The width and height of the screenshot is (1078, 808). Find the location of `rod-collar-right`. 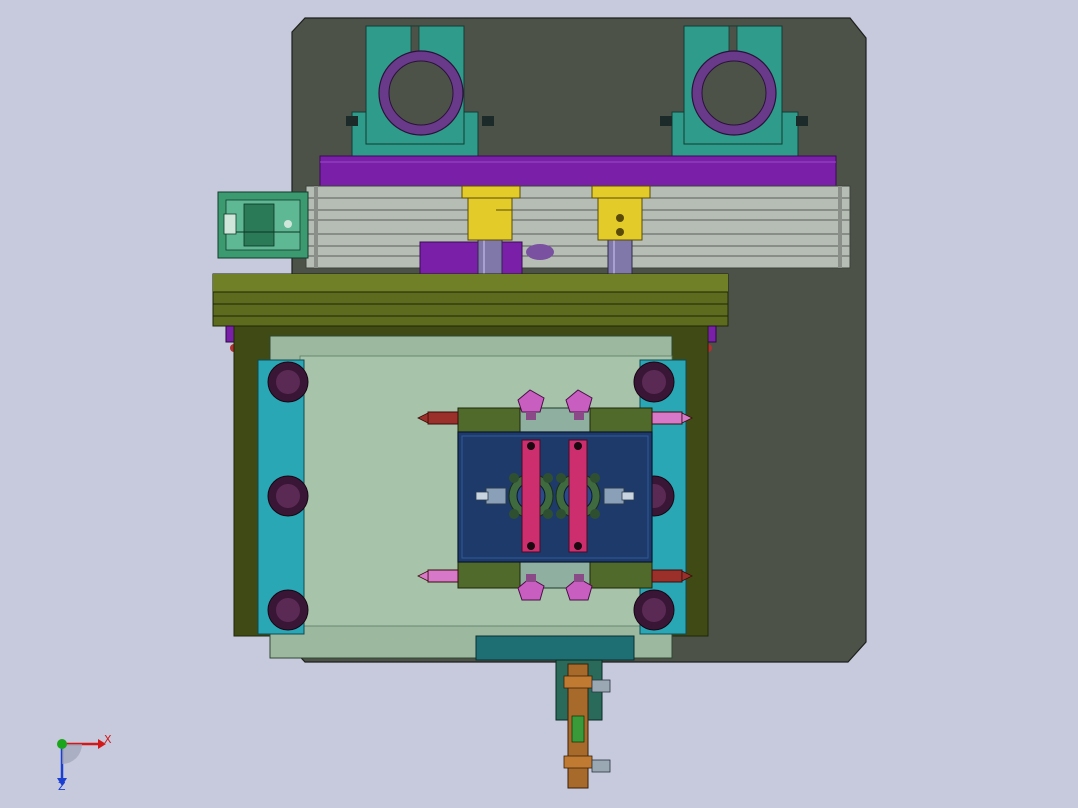

rod-collar-right is located at coordinates (621, 213).